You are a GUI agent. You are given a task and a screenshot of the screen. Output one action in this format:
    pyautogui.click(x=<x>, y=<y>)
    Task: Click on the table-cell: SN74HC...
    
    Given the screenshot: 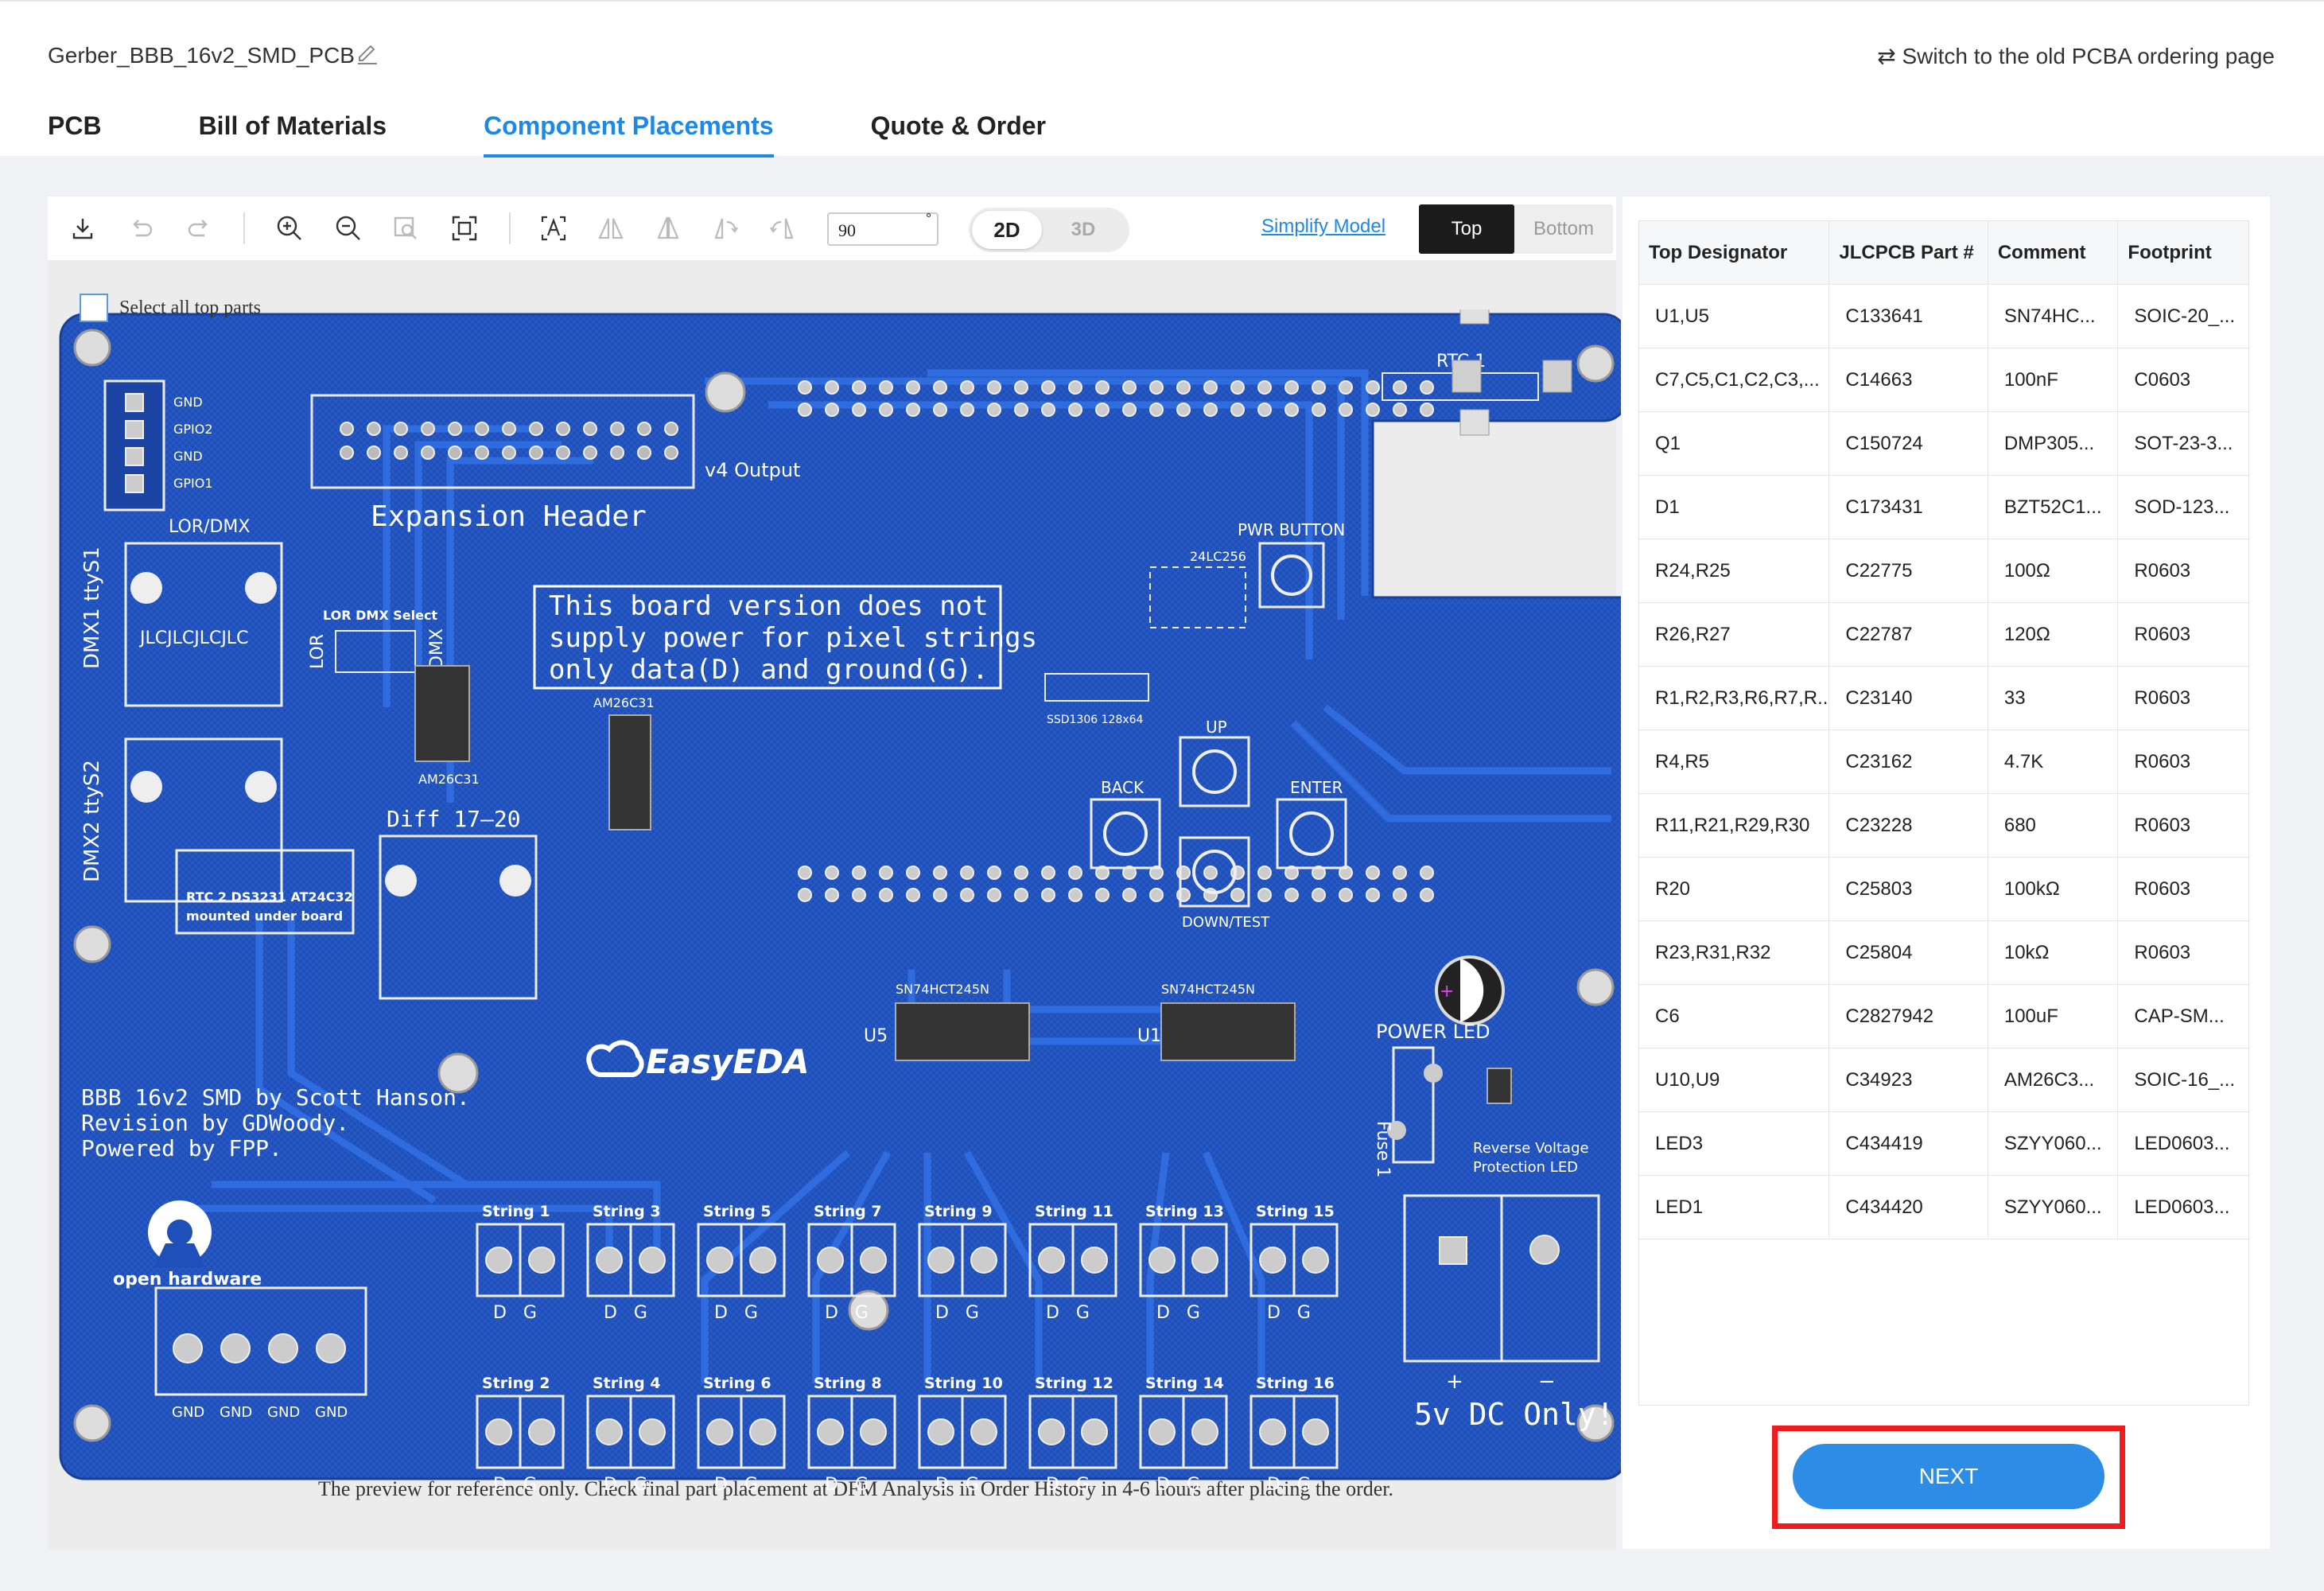 What is the action you would take?
    pyautogui.click(x=2053, y=316)
    